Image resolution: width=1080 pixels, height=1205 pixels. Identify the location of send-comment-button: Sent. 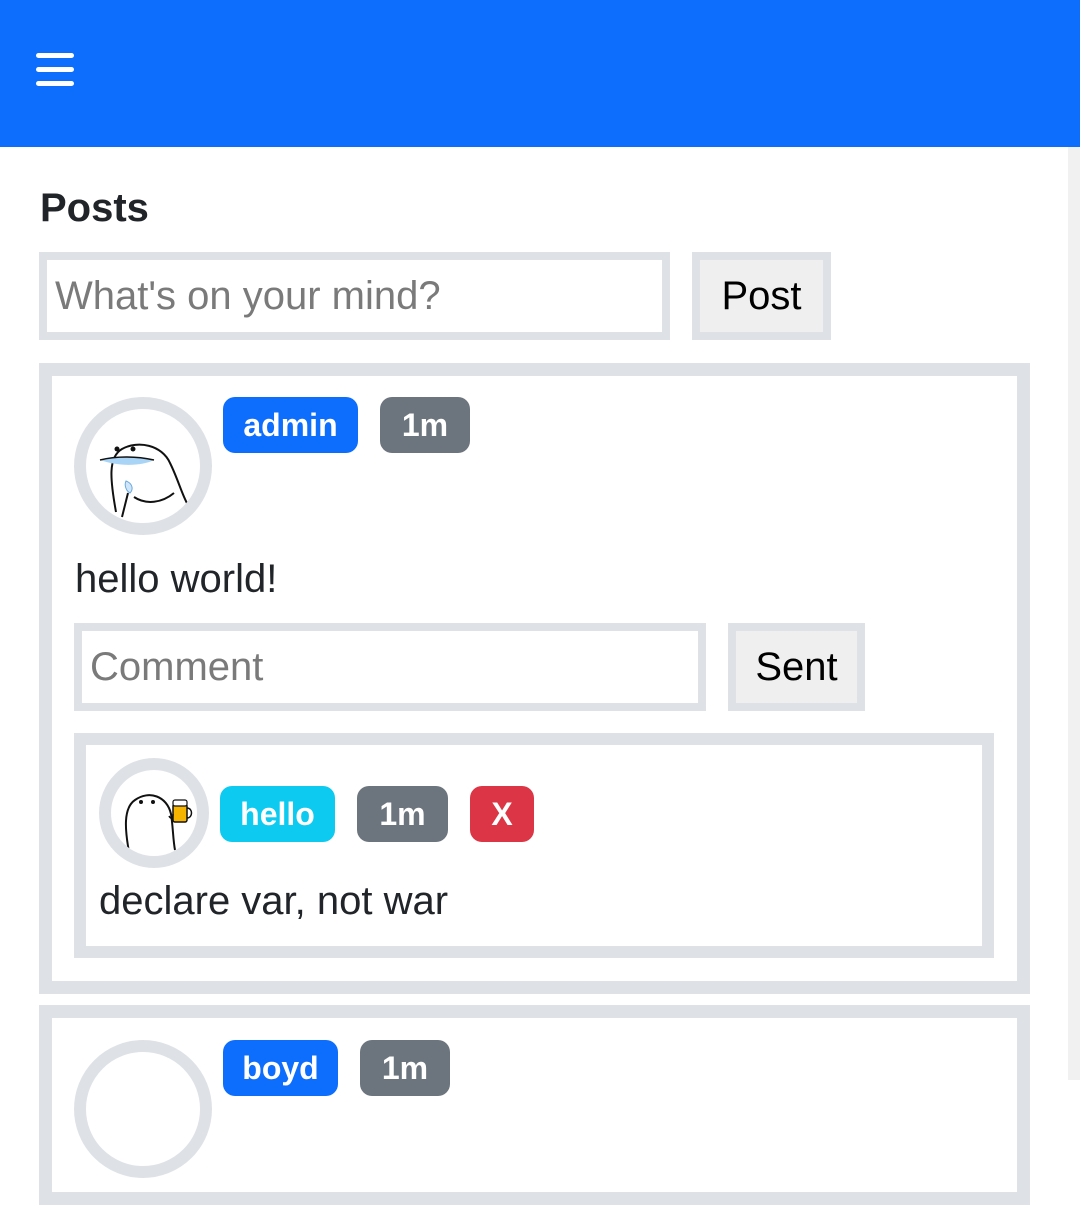
(796, 667).